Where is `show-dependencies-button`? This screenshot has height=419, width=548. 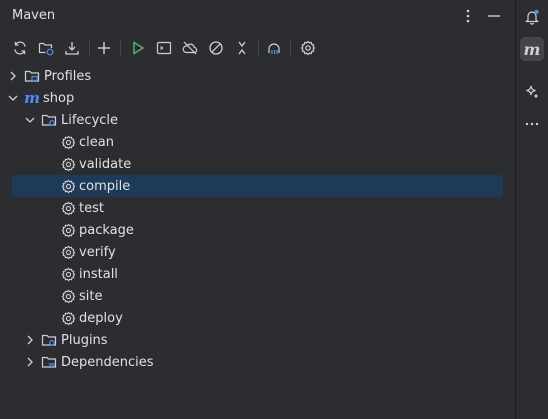
show-dependencies-button is located at coordinates (274, 48).